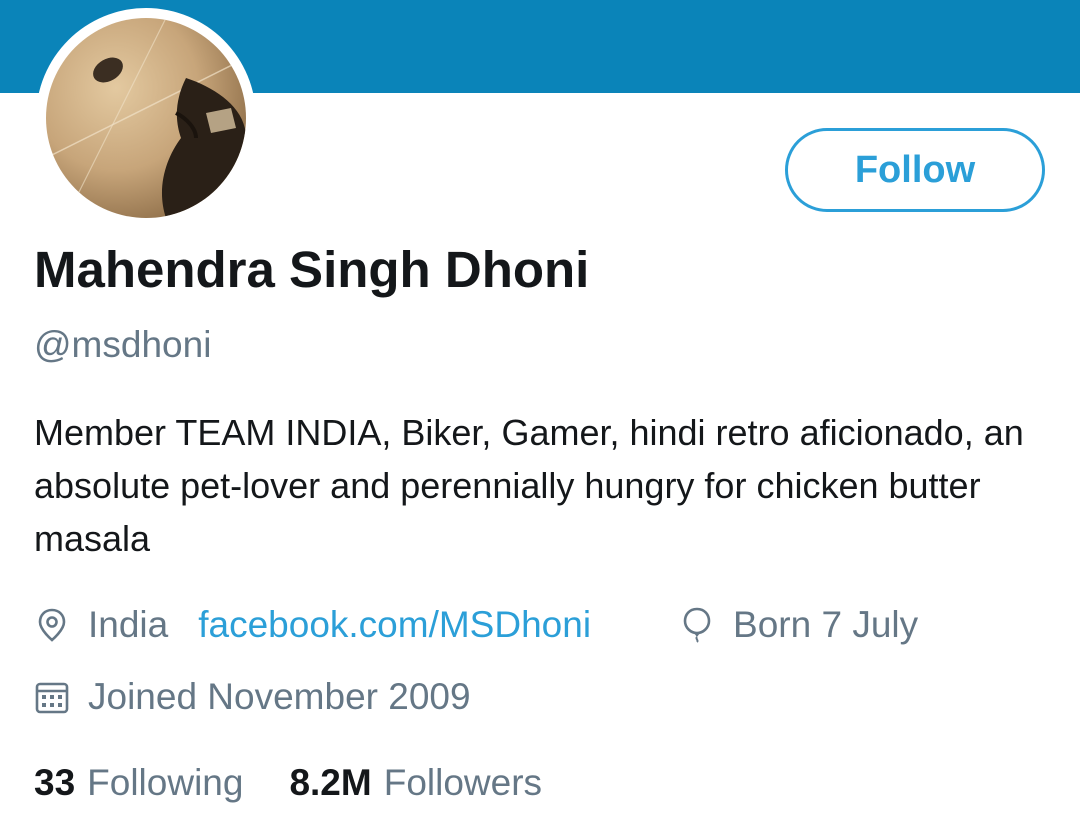 This screenshot has height=830, width=1080. I want to click on profile-meta-row: India facebook.com/MSDhoni Born 7 July, so click(476, 625).